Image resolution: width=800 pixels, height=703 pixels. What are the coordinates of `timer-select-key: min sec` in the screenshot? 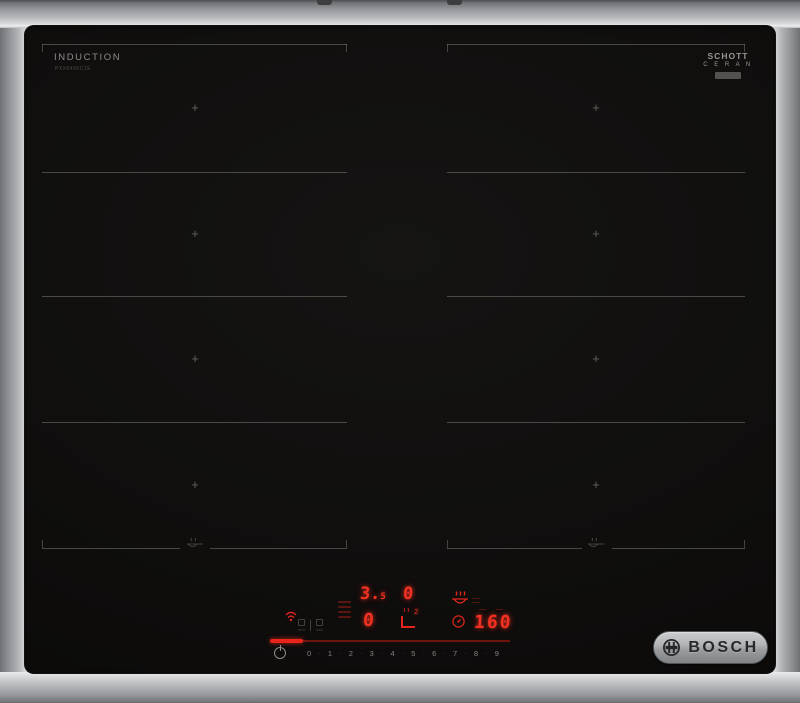 It's located at (311, 625).